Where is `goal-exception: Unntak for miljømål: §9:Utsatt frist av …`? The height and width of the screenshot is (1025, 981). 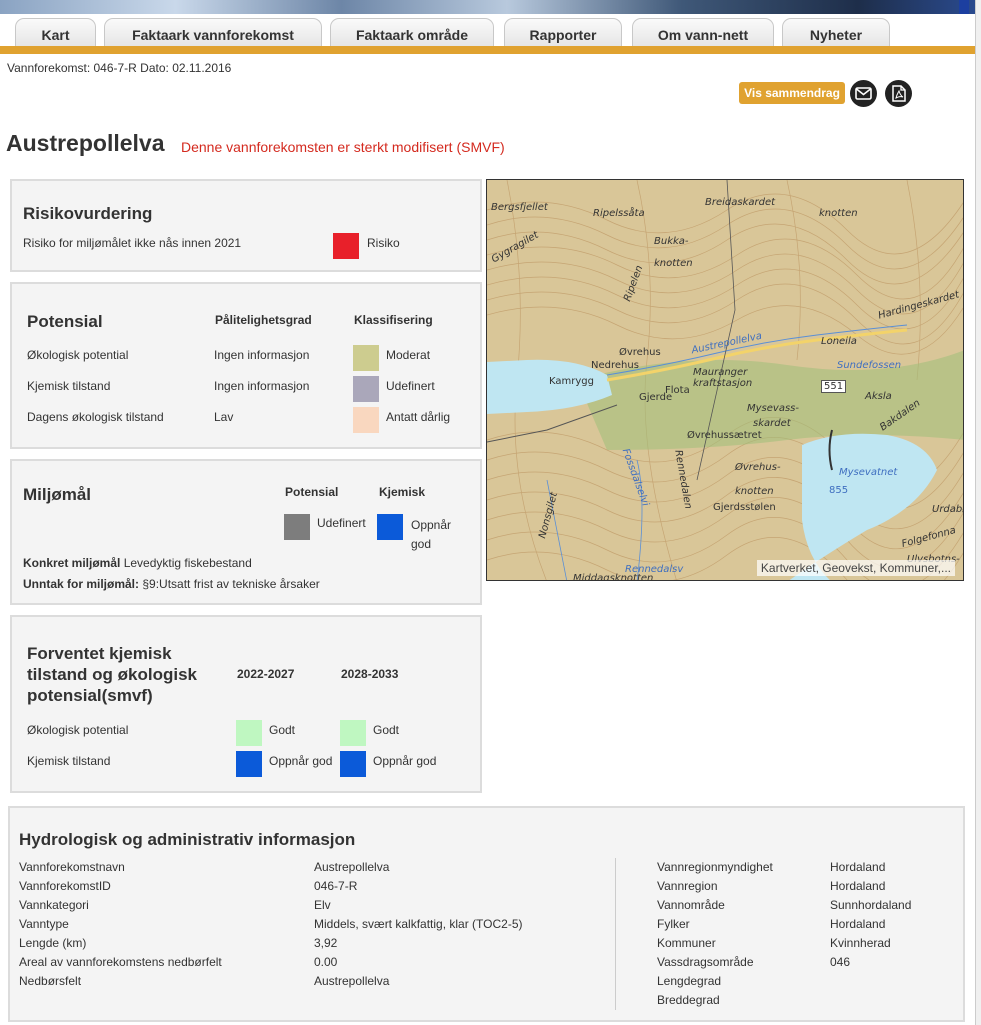
goal-exception: Unntak for miljømål: §9:Utsatt frist av … is located at coordinates (171, 584).